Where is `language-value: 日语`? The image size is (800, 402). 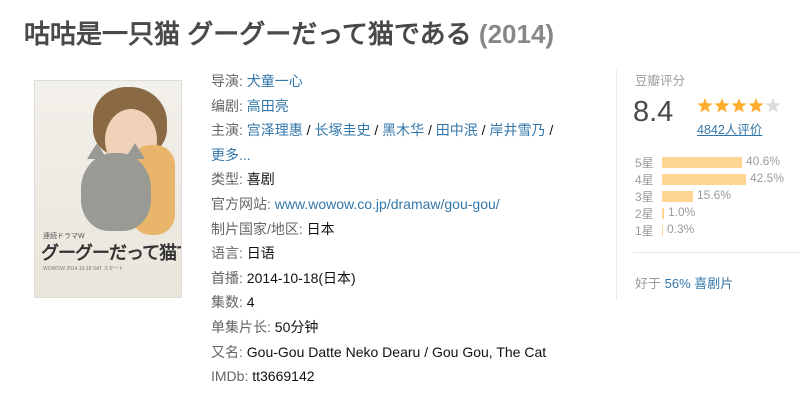
language-value: 日语 is located at coordinates (260, 253).